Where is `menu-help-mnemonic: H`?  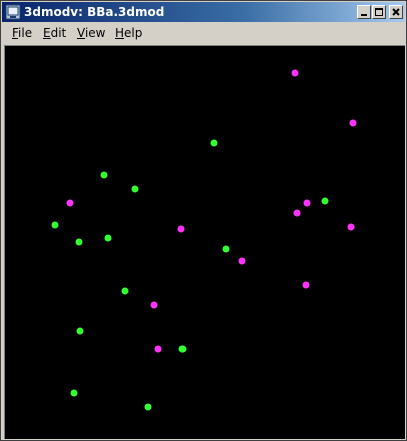
menu-help-mnemonic: H is located at coordinates (120, 33).